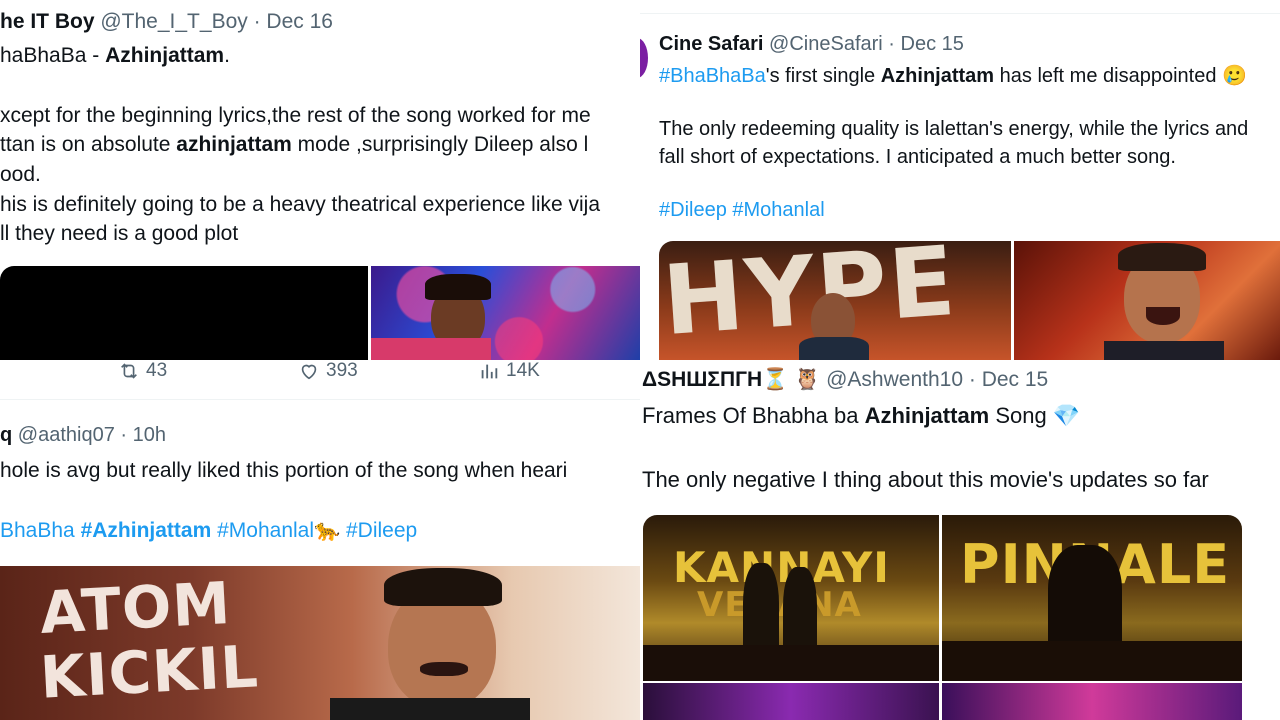  I want to click on hashtags-line: #Dileep #Mohanlal, so click(742, 210).